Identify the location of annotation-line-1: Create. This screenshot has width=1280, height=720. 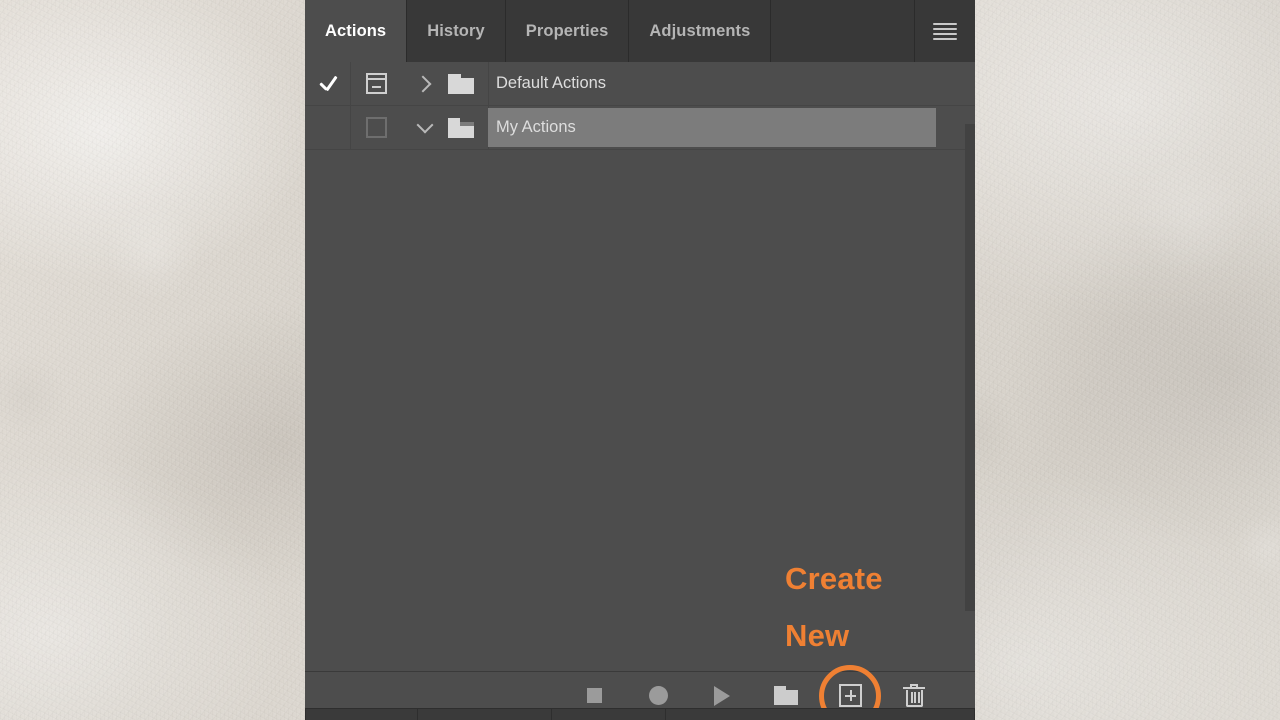
(834, 578).